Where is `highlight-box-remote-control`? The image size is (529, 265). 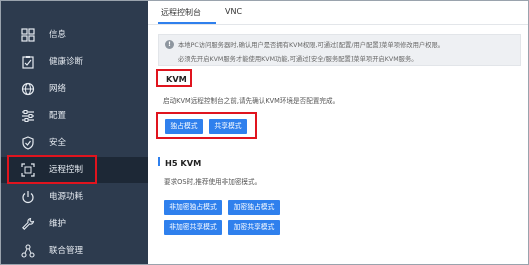 highlight-box-remote-control is located at coordinates (52, 169).